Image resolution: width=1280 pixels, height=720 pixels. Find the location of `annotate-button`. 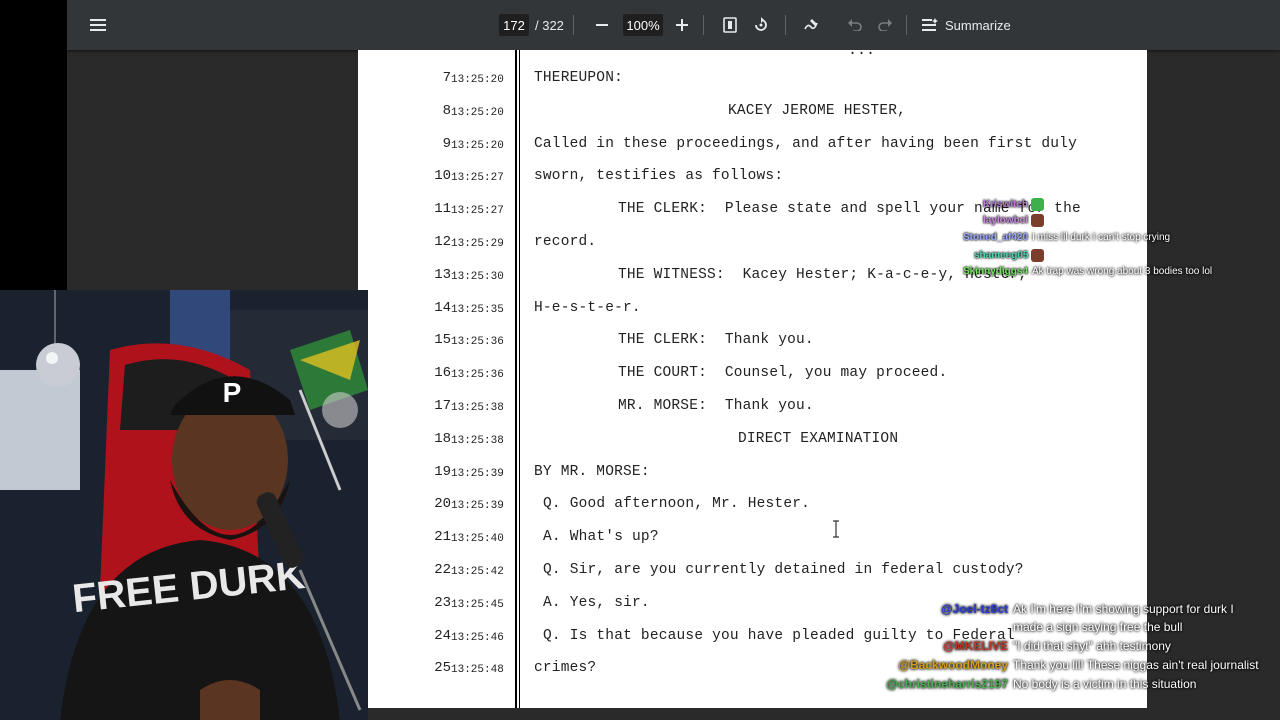

annotate-button is located at coordinates (811, 25).